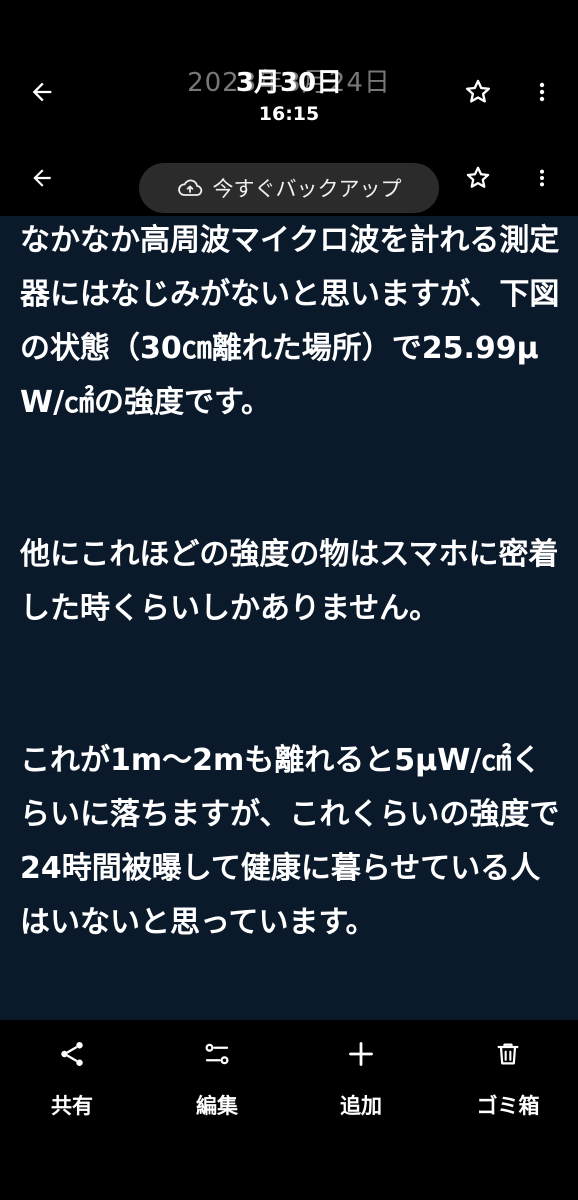  What do you see at coordinates (307, 189) in the screenshot?
I see `backup-now-label: 今すぐバックアップ` at bounding box center [307, 189].